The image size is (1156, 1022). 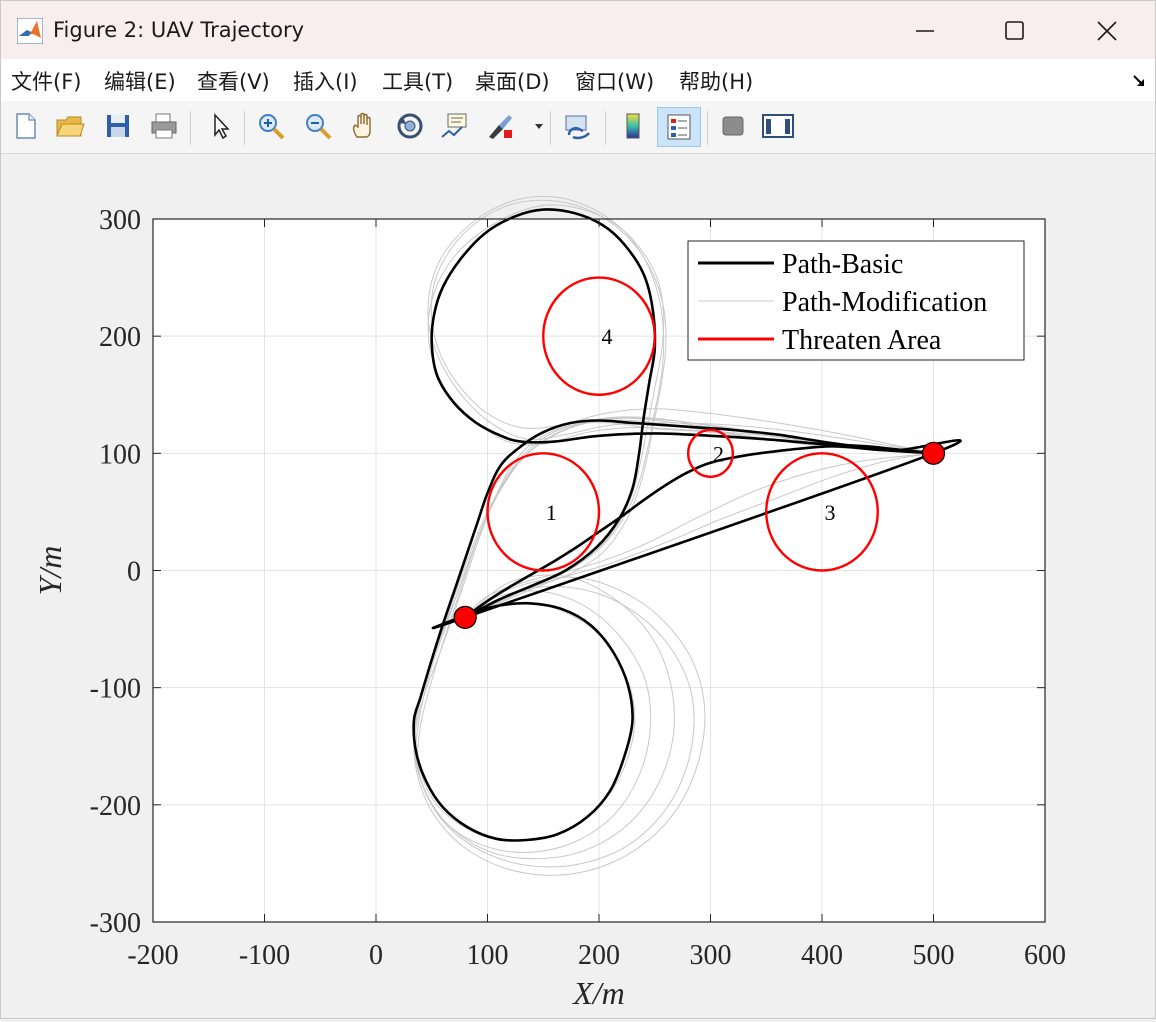 I want to click on legend-label-threaten-area: Threaten Area, so click(x=862, y=340).